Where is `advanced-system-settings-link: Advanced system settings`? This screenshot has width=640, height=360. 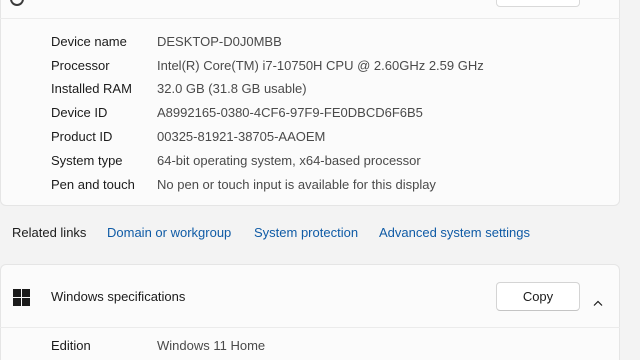 advanced-system-settings-link: Advanced system settings is located at coordinates (454, 233).